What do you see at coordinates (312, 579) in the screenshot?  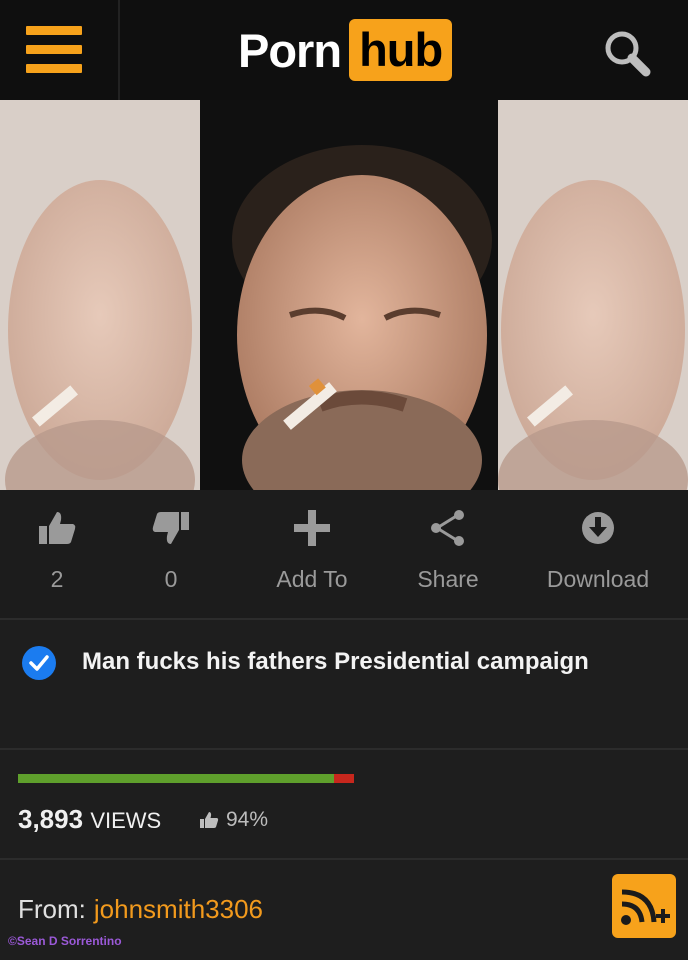 I see `add-to-label: Add To` at bounding box center [312, 579].